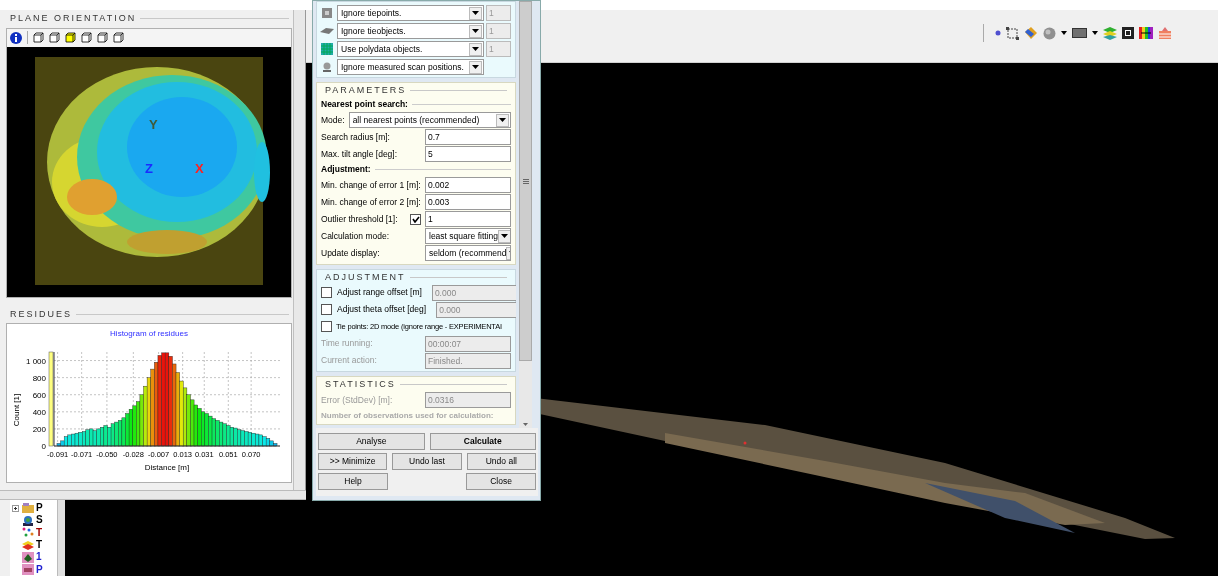 The height and width of the screenshot is (576, 1218). I want to click on section-heading: Adjustment:, so click(346, 169).